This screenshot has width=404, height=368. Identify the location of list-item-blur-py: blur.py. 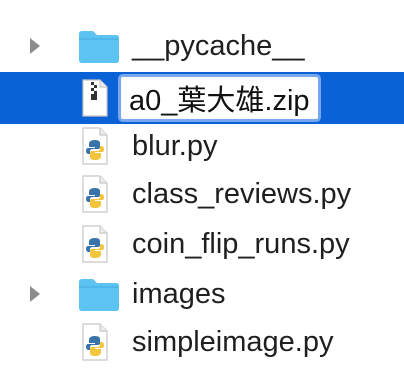
(202, 146).